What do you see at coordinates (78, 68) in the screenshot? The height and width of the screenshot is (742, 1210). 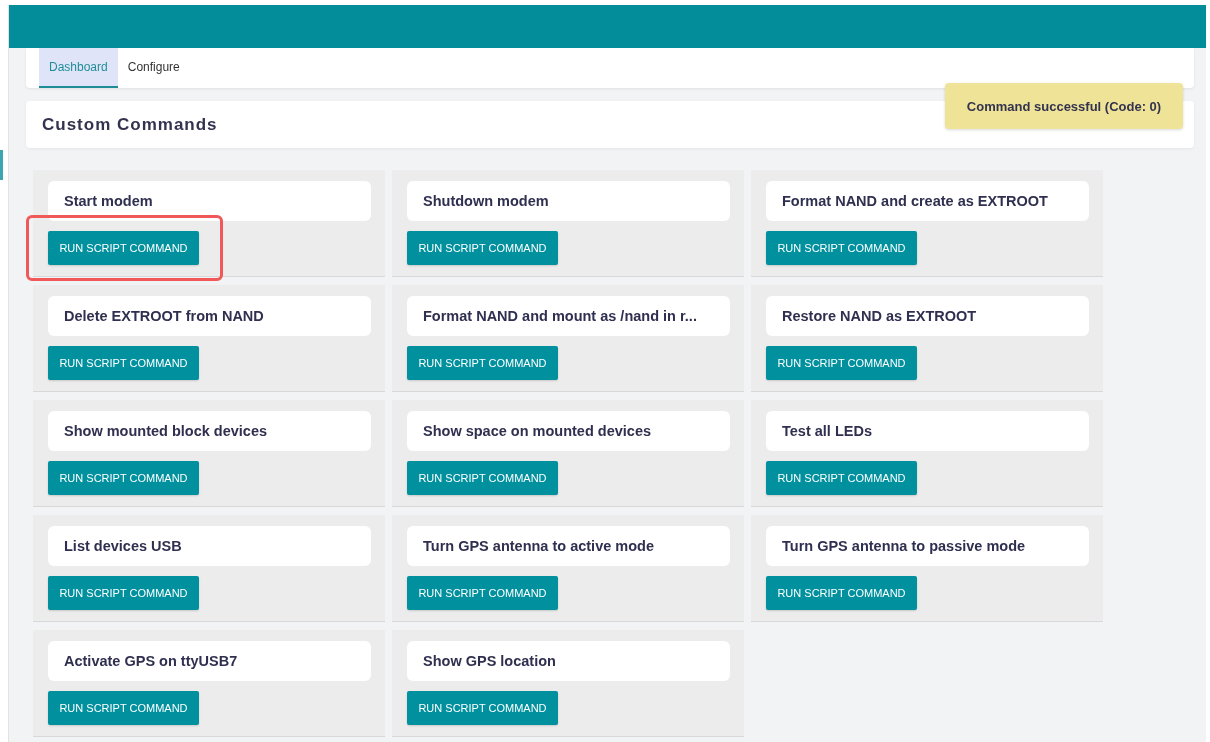 I see `tab: Dashboard` at bounding box center [78, 68].